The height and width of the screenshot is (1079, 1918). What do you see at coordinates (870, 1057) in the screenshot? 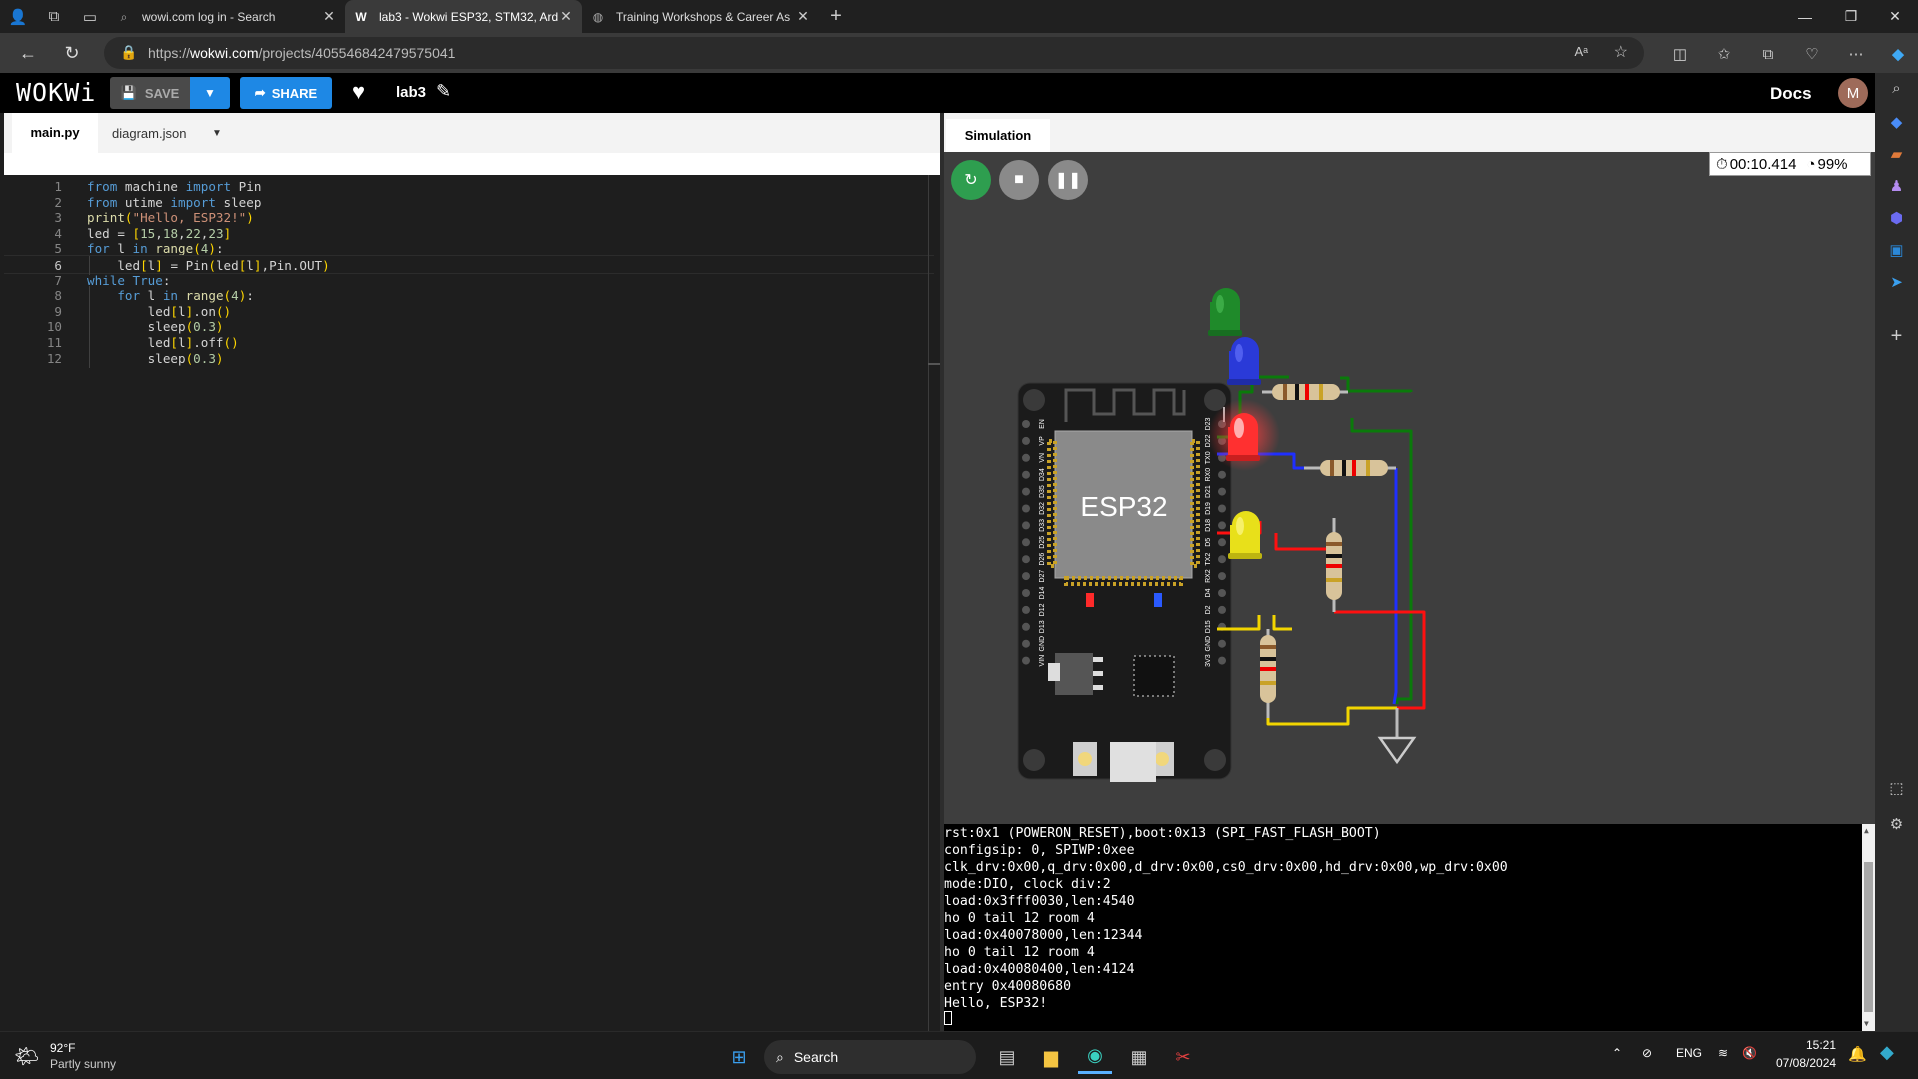
I see `taskbar-search: ⌕ Search` at bounding box center [870, 1057].